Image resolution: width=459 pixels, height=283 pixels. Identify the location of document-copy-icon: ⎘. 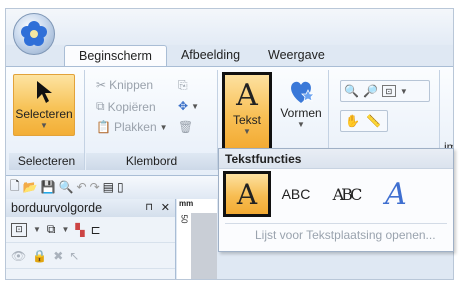
(183, 85).